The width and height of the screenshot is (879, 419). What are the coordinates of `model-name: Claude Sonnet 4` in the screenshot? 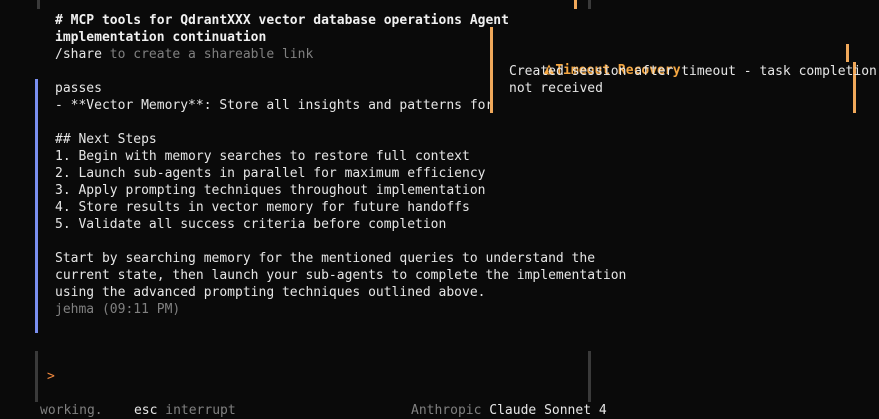 It's located at (547, 410).